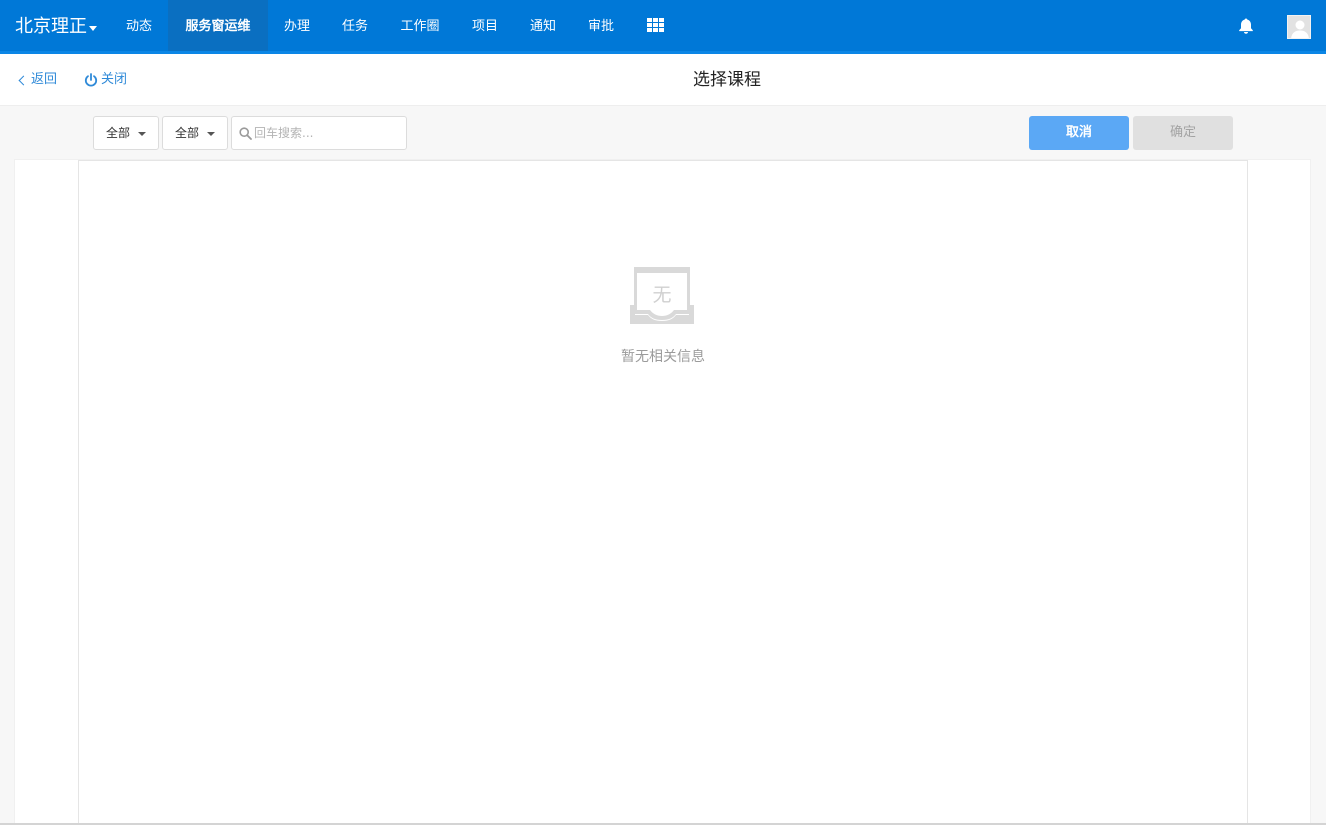 Image resolution: width=1326 pixels, height=825 pixels. Describe the element at coordinates (218, 25) in the screenshot. I see `nav-item-service-window-ops: 服务窗运维` at that location.